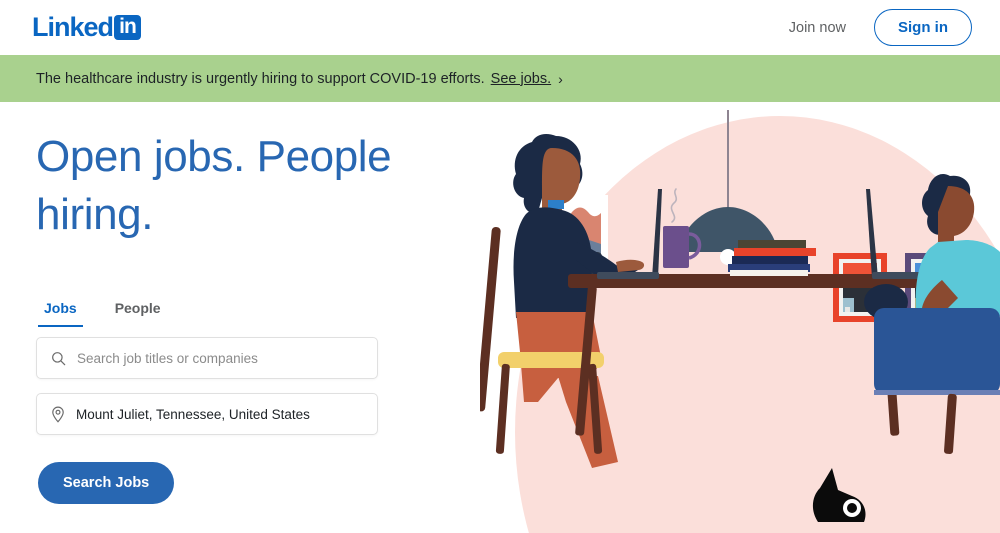 Image resolution: width=1000 pixels, height=533 pixels. Describe the element at coordinates (106, 483) in the screenshot. I see `search-jobs-button: Search Jobs` at that location.